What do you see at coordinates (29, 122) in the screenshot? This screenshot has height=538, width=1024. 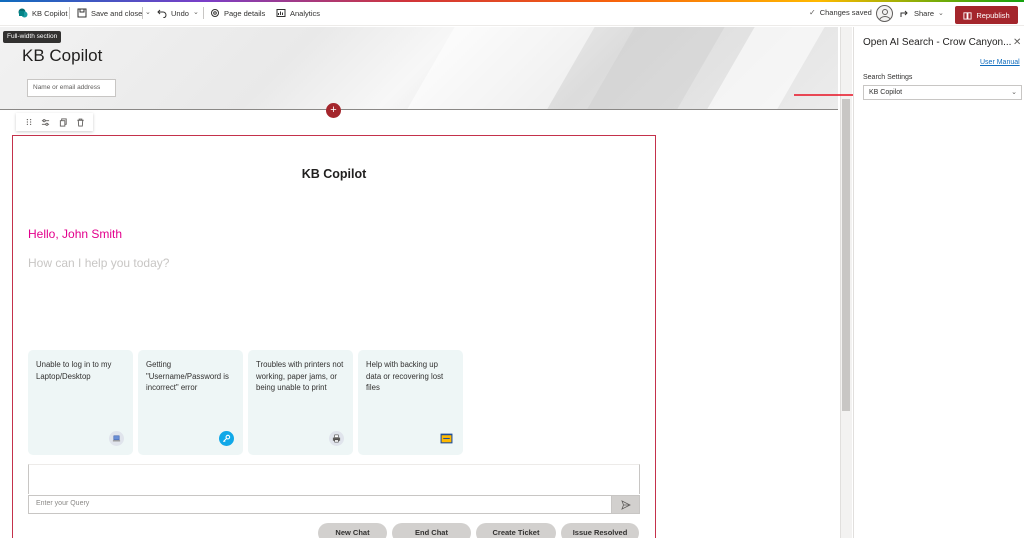 I see `drag-handle-icon` at bounding box center [29, 122].